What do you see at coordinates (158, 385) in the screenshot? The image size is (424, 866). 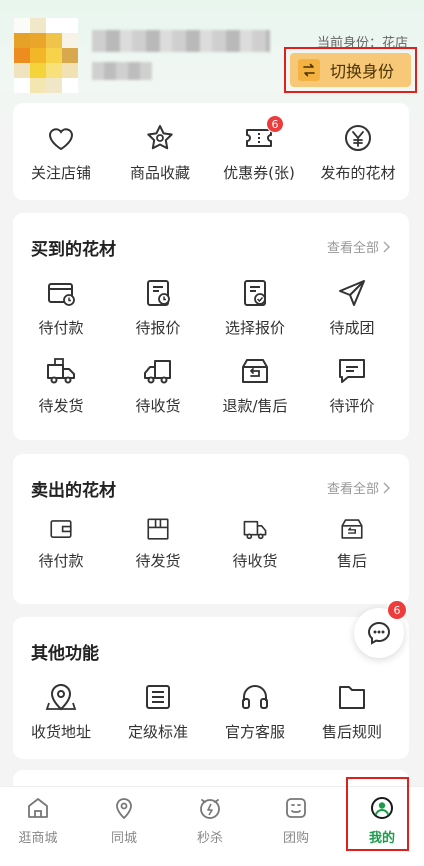 I see `bought-pending-receive: 待收货` at bounding box center [158, 385].